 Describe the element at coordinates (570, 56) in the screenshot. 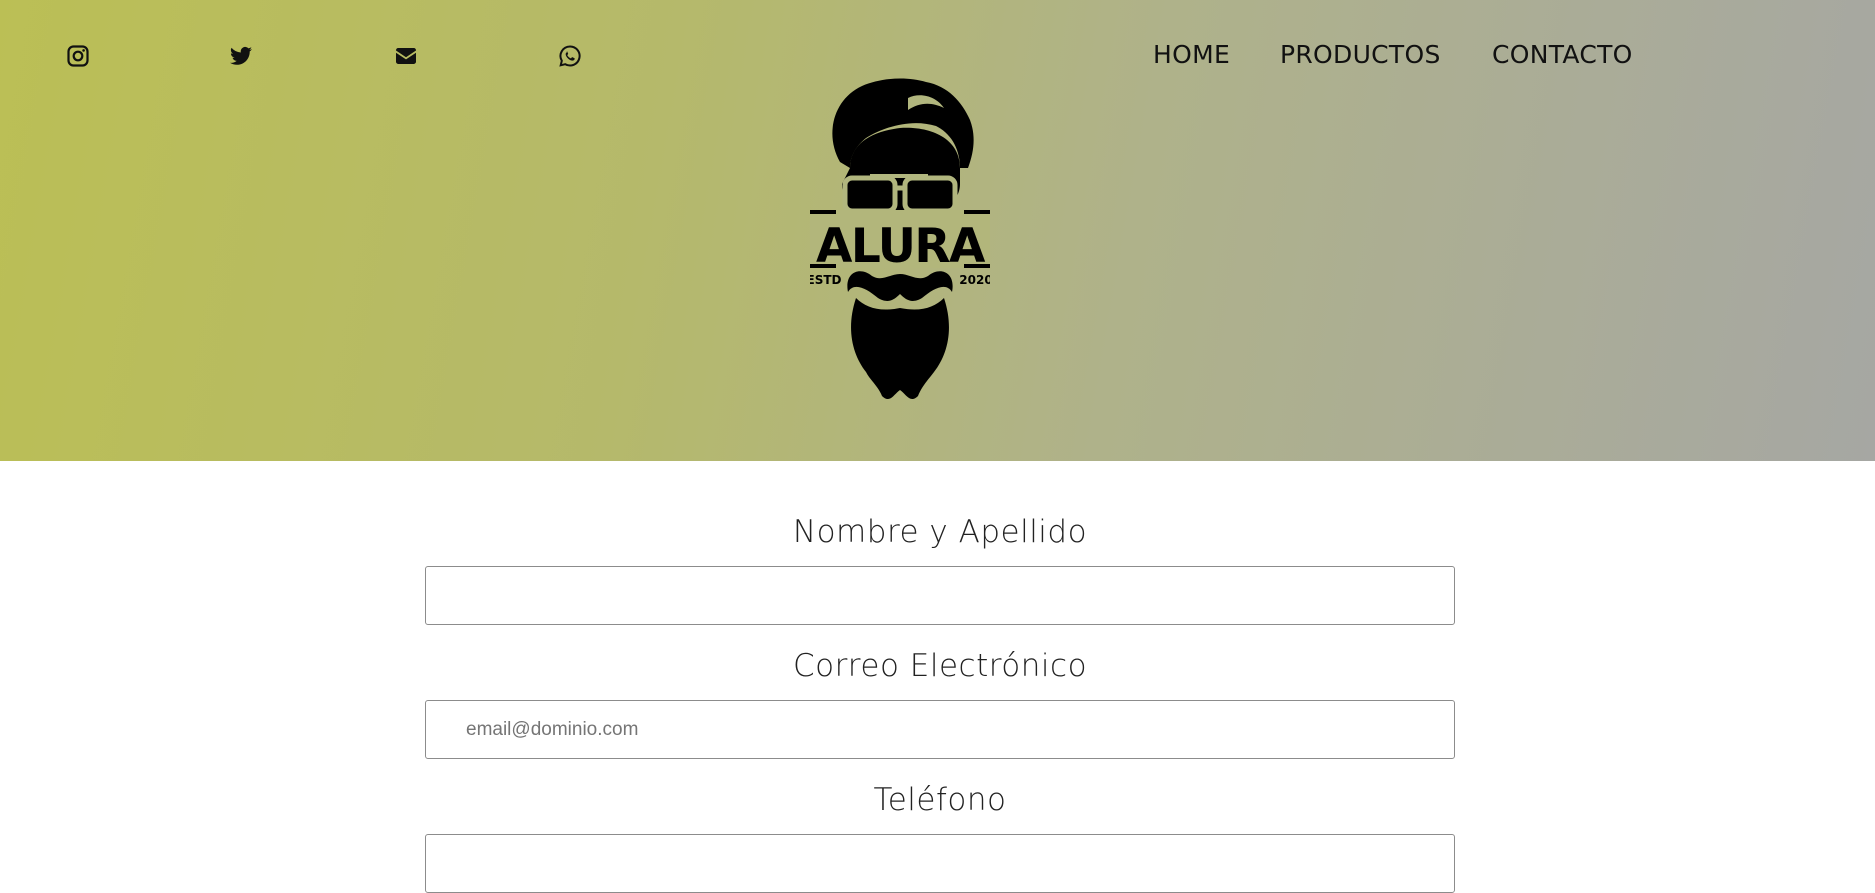

I see `whatsapp-icon` at that location.